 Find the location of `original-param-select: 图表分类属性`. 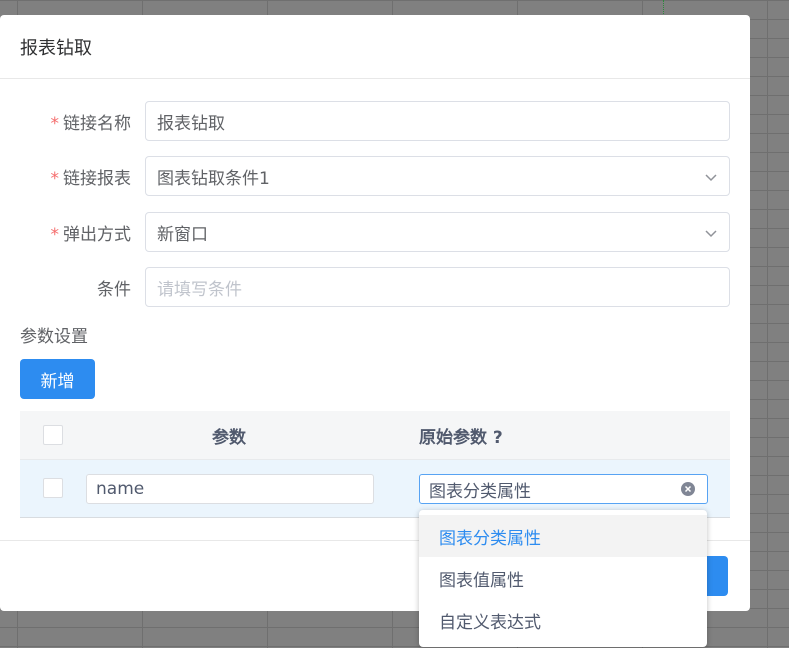

original-param-select: 图表分类属性 is located at coordinates (563, 489).